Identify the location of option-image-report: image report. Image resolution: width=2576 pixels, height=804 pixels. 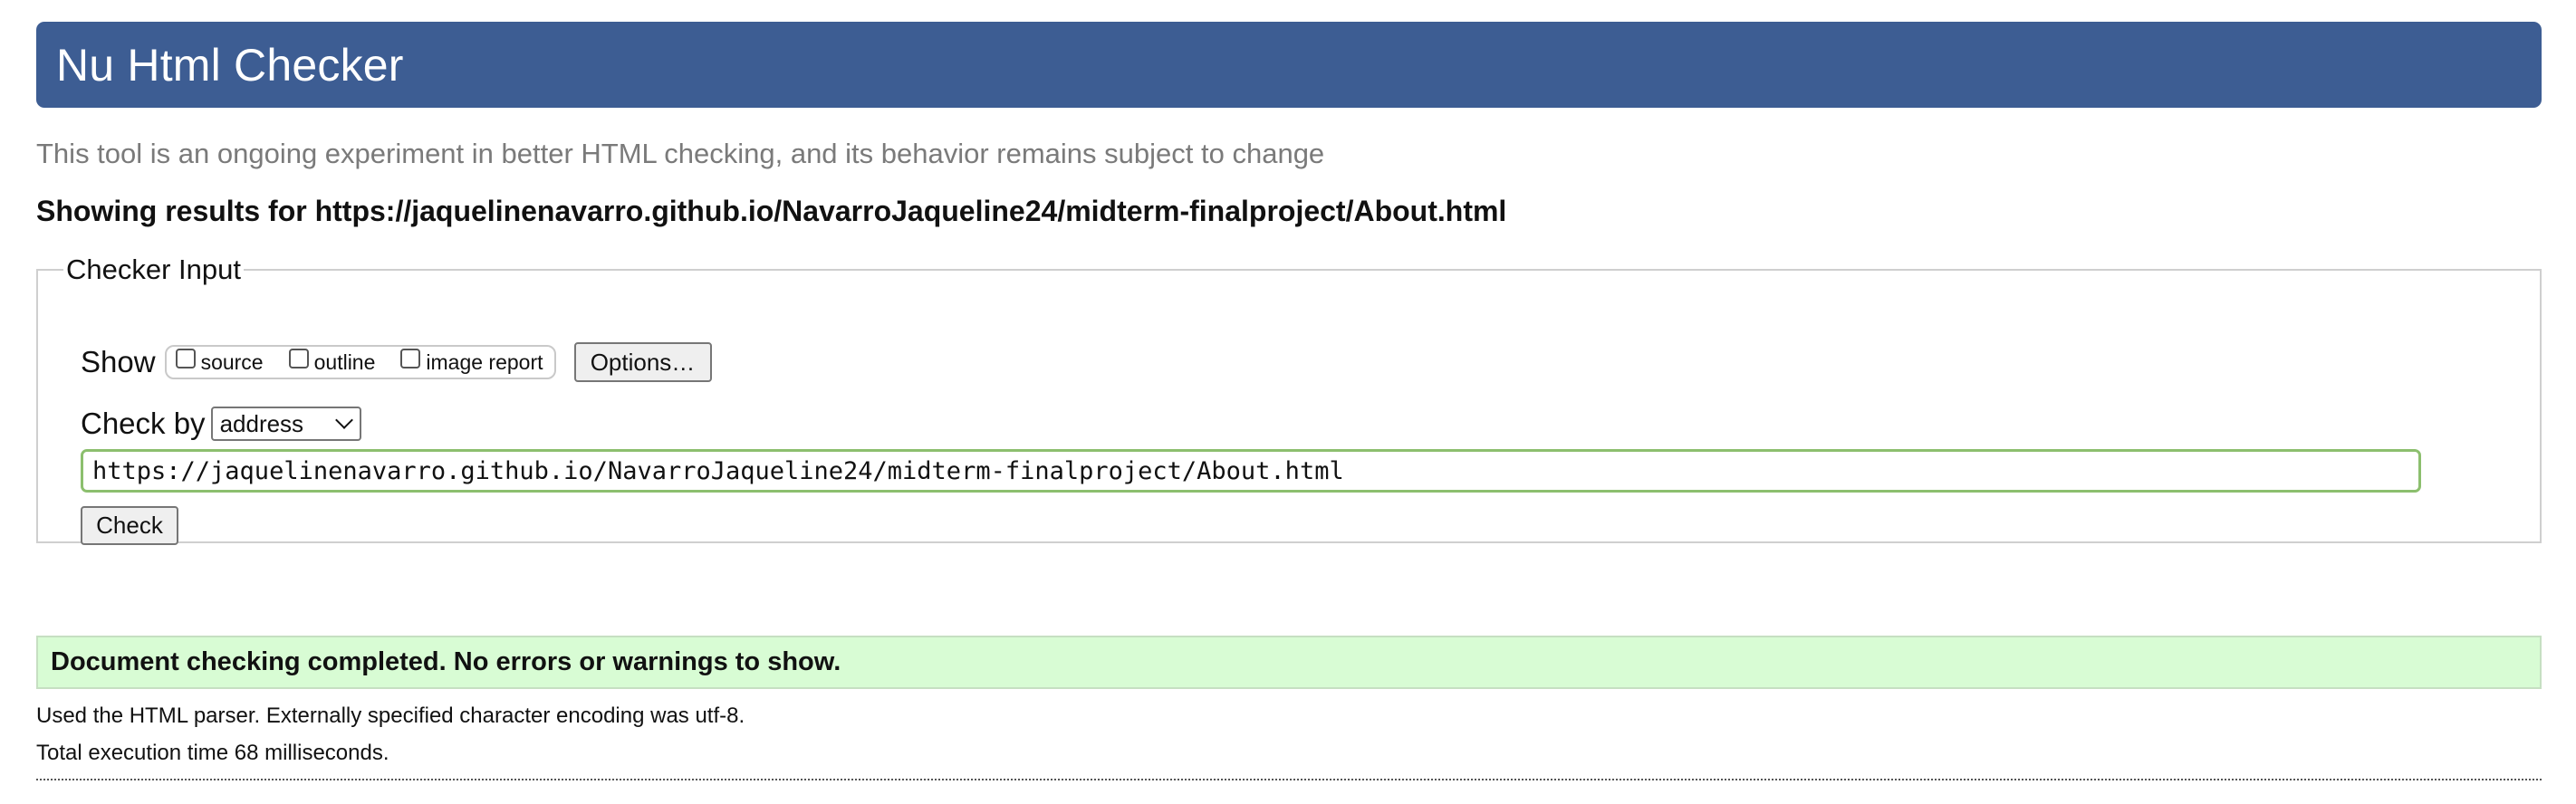
(471, 362).